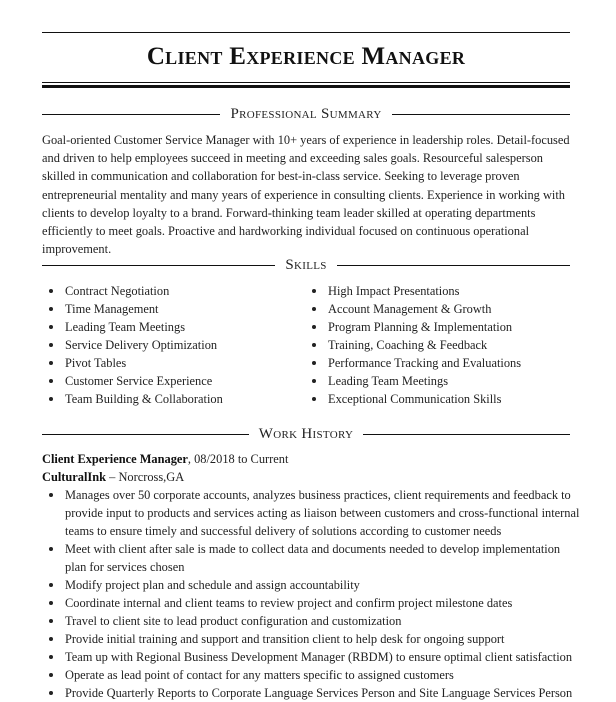 Image resolution: width=616 pixels, height=702 pixels. I want to click on skill-label: Service Delivery Optimization, so click(141, 345).